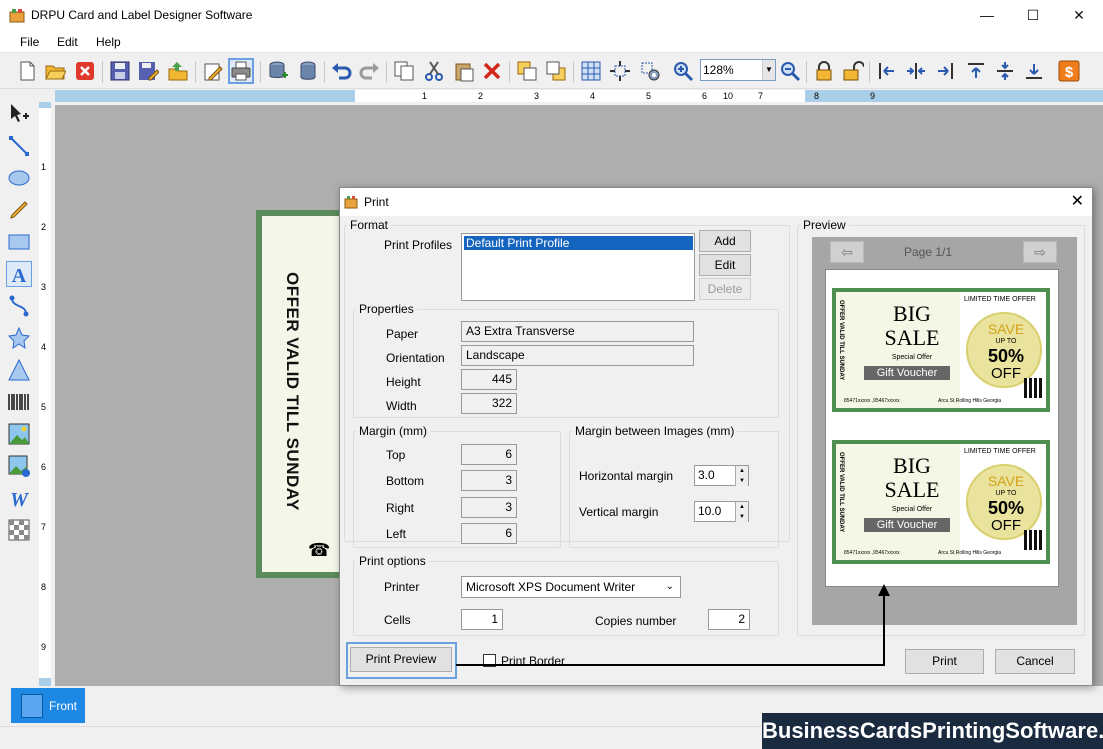 The height and width of the screenshot is (749, 1103). What do you see at coordinates (620, 71) in the screenshot?
I see `center-align-icon` at bounding box center [620, 71].